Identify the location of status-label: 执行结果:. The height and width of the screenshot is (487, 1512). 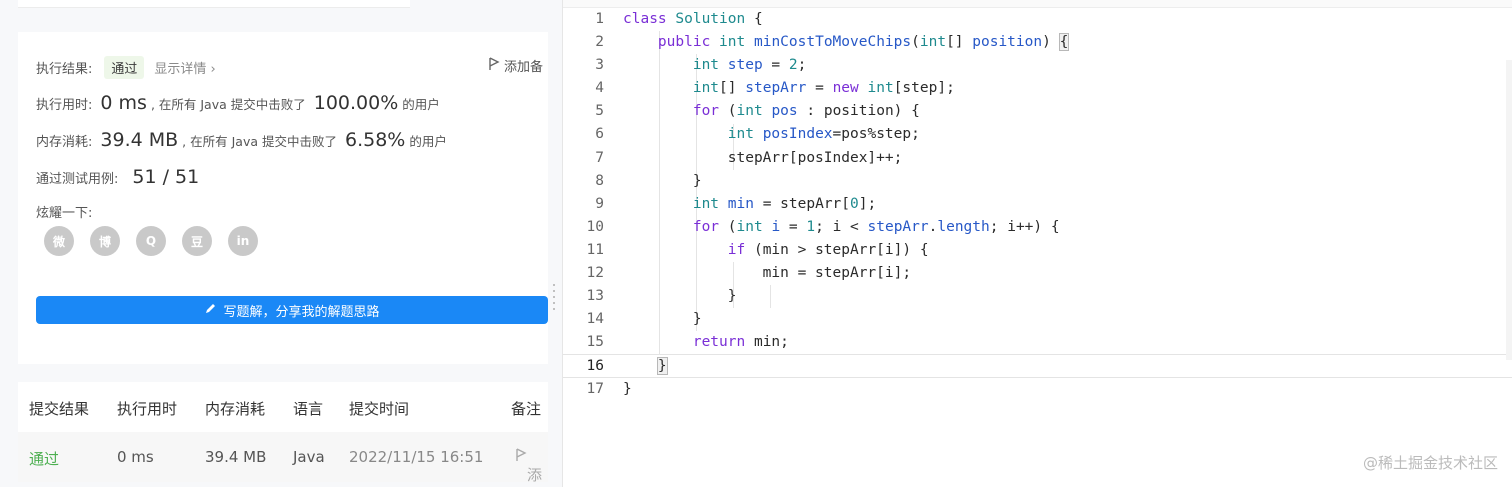
(64, 69).